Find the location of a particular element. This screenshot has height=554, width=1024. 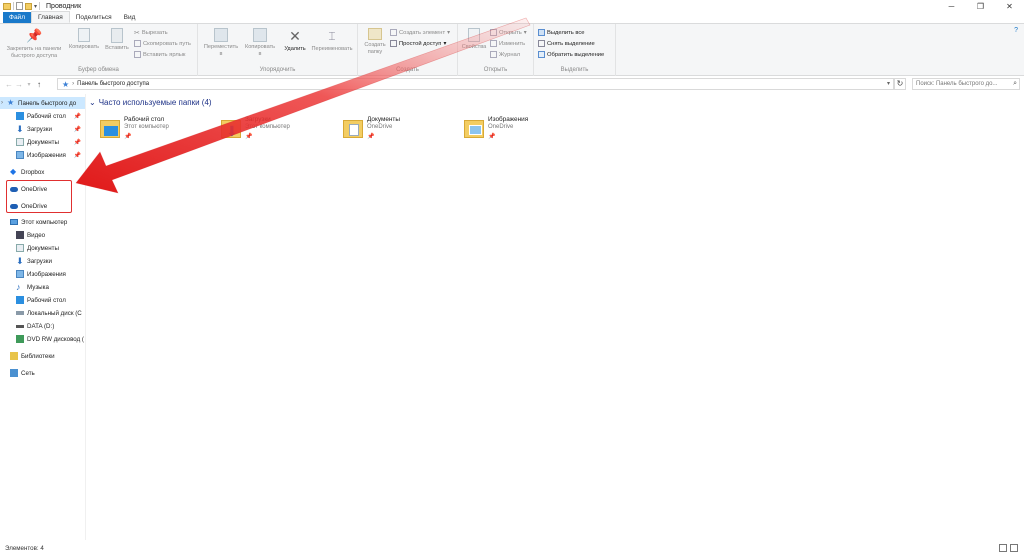

chevron-down-icon: ▾ is located at coordinates (525, 32).